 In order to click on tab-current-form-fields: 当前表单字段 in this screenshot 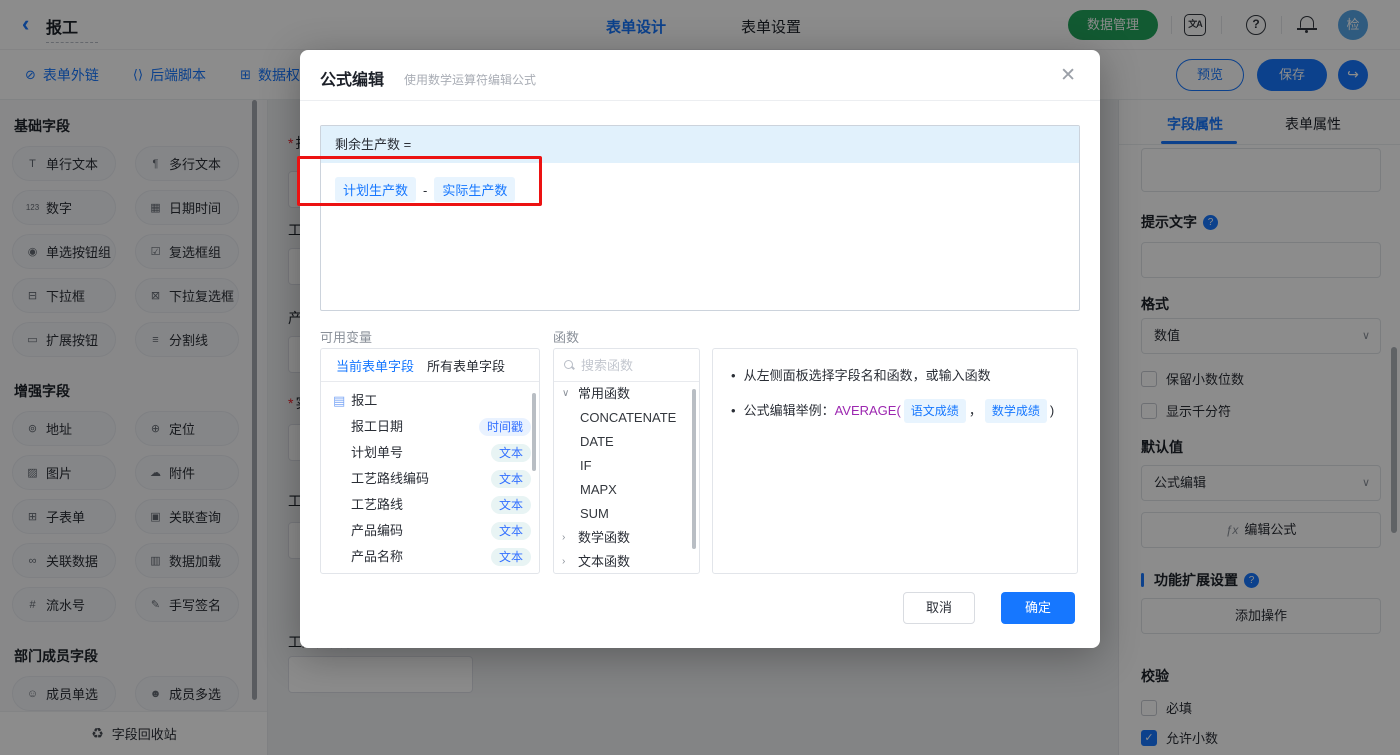, I will do `click(375, 365)`.